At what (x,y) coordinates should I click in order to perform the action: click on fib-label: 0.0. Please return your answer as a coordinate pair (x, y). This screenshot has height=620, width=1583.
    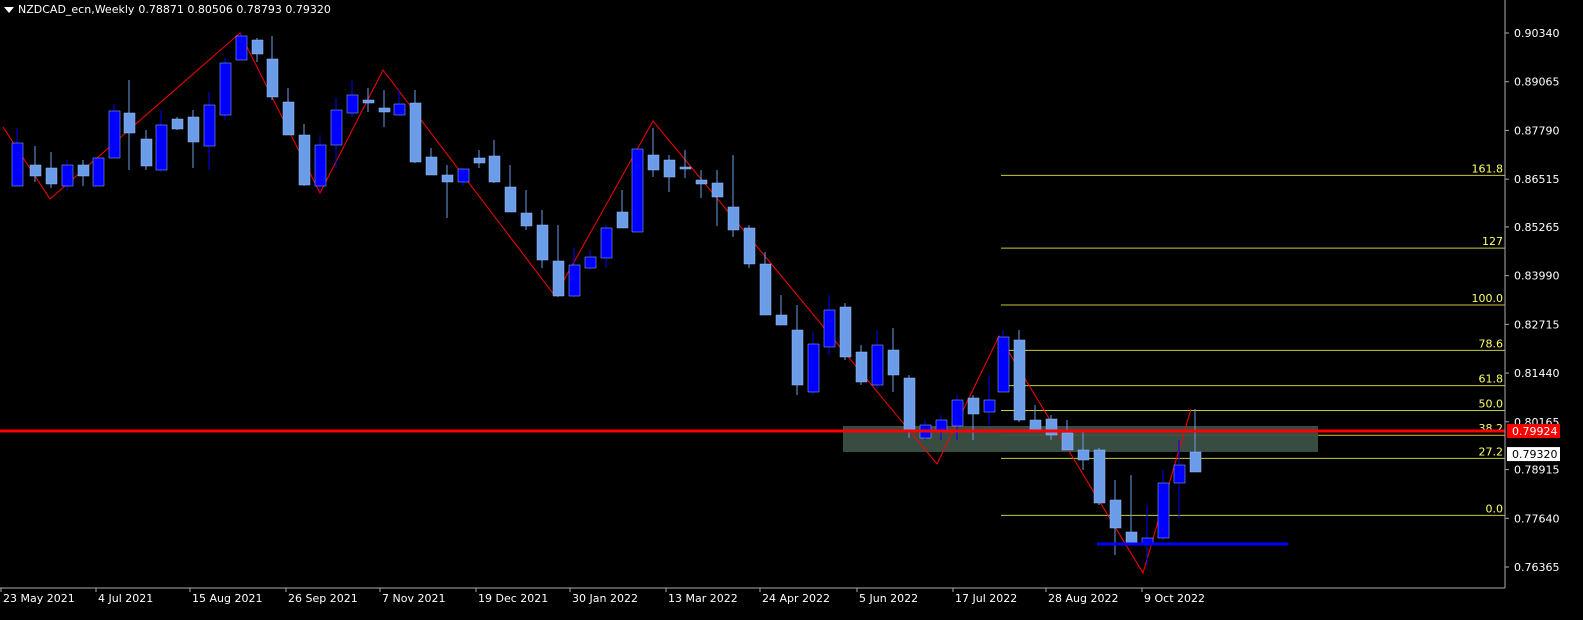
    Looking at the image, I should click on (1495, 508).